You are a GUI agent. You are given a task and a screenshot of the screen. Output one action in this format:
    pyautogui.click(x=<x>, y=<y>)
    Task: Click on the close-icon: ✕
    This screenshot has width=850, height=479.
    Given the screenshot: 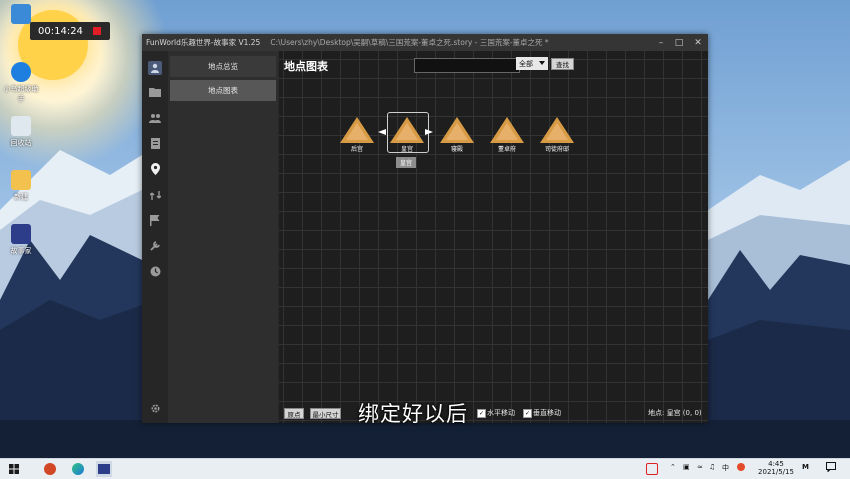 What is the action you would take?
    pyautogui.click(x=698, y=42)
    